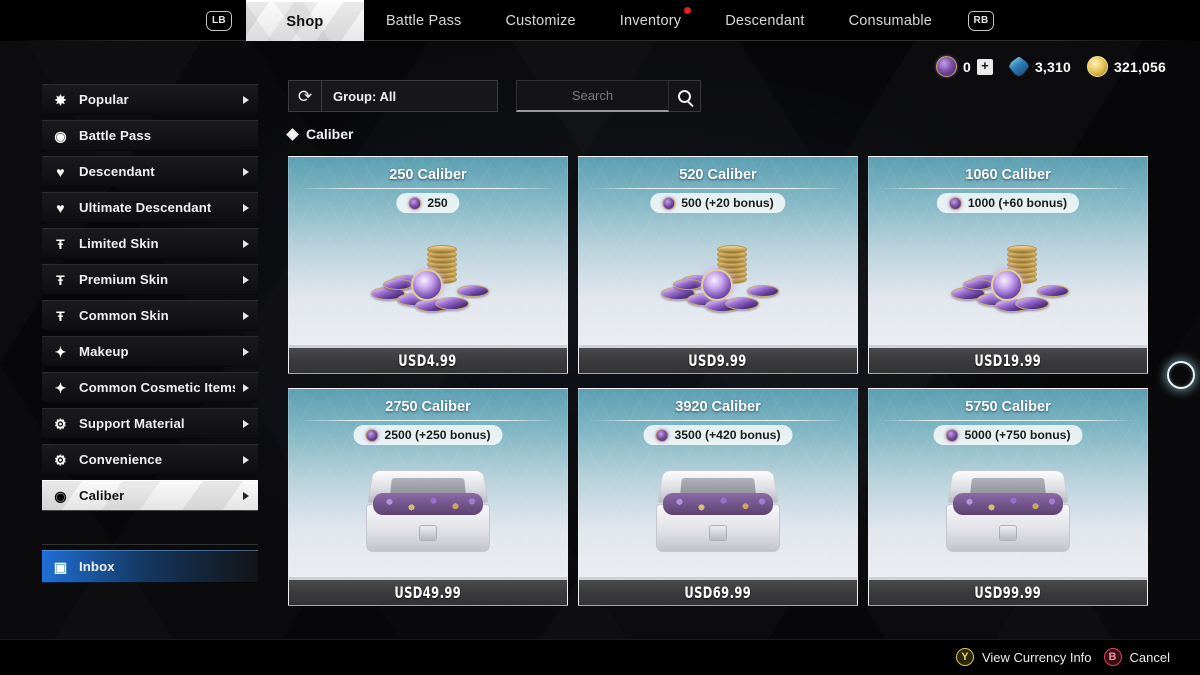 The image size is (1200, 675). I want to click on group-filter-dropdown: Group: All, so click(410, 96).